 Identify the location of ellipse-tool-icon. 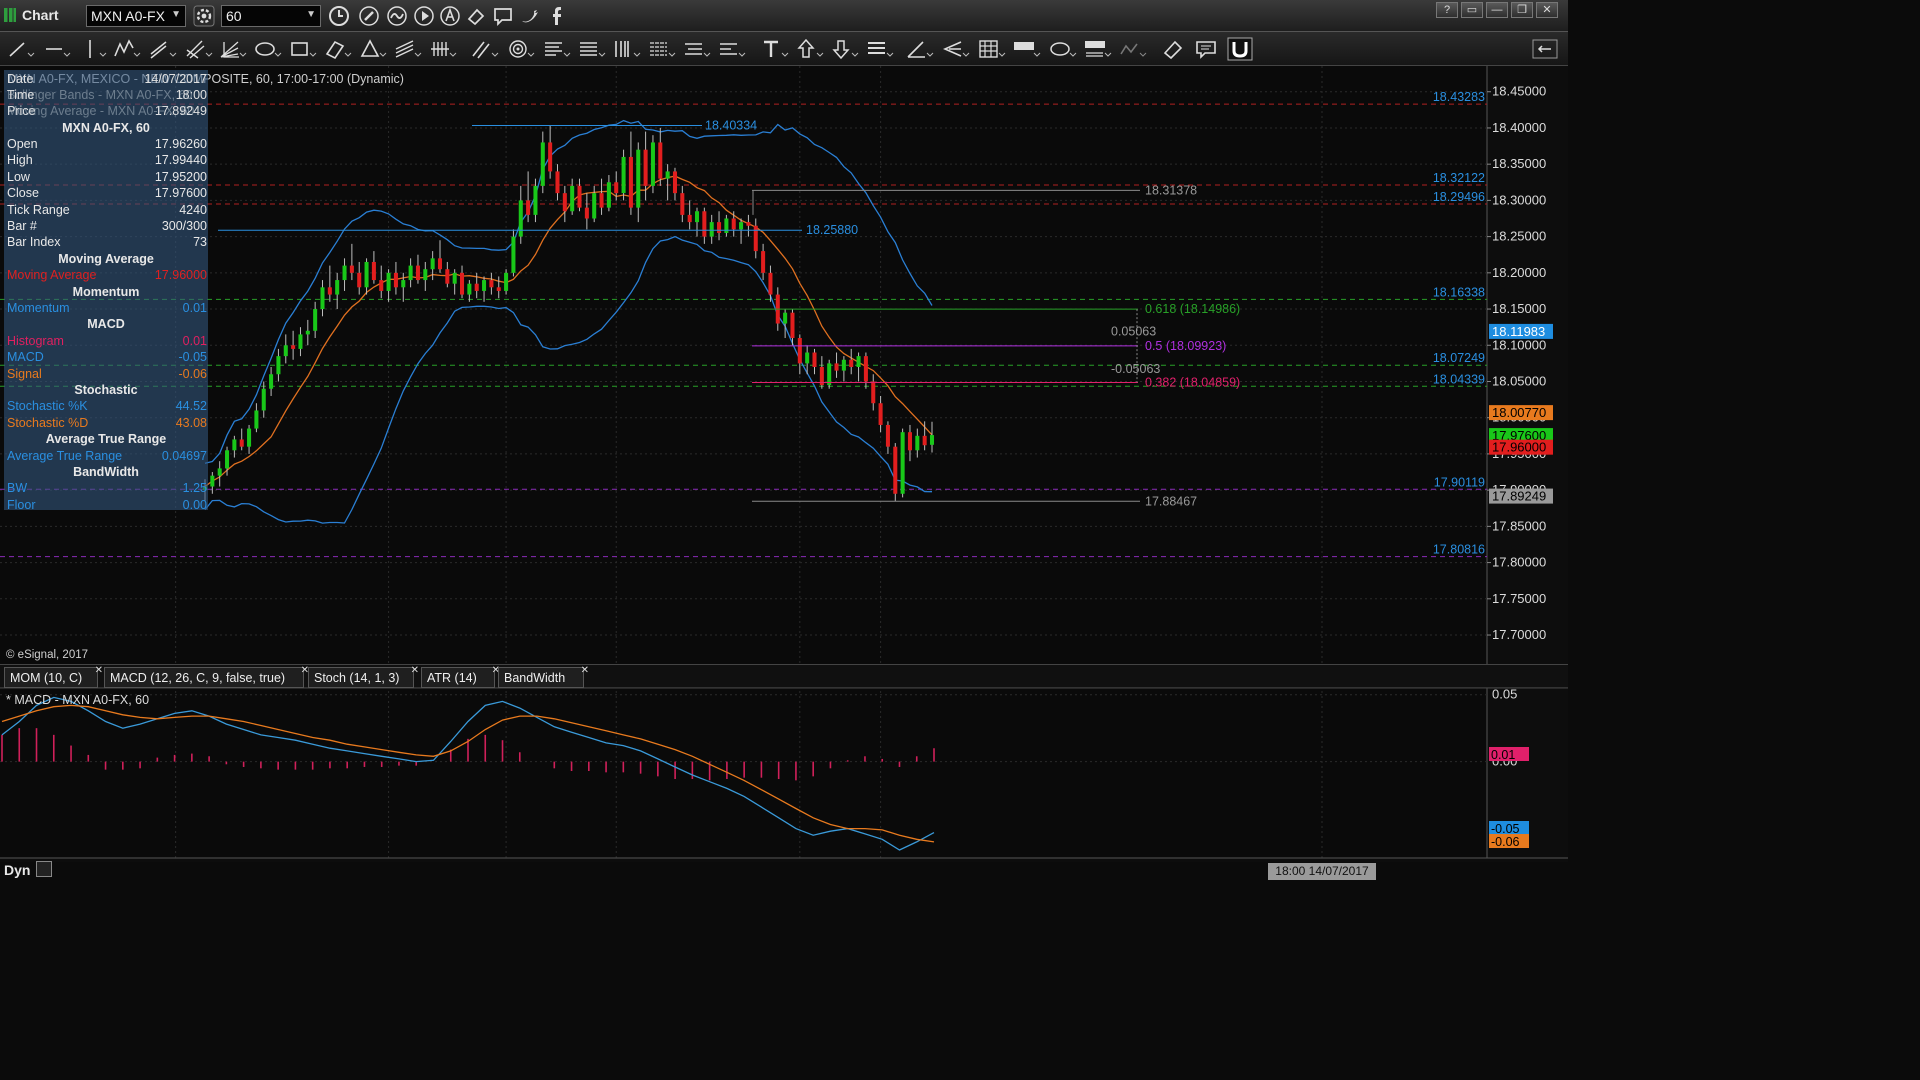
(268, 49).